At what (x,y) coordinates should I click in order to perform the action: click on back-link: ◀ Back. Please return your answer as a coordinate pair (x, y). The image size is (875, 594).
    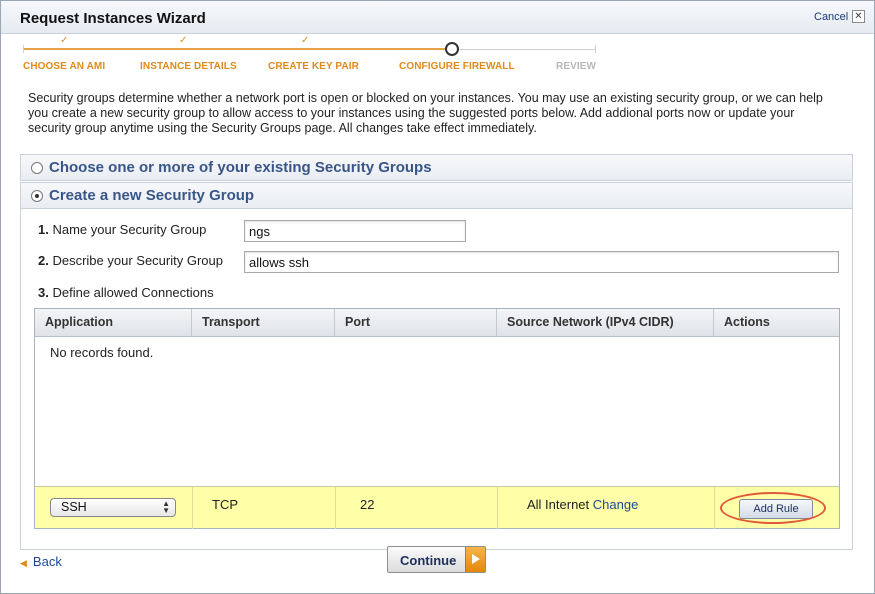
    Looking at the image, I should click on (41, 561).